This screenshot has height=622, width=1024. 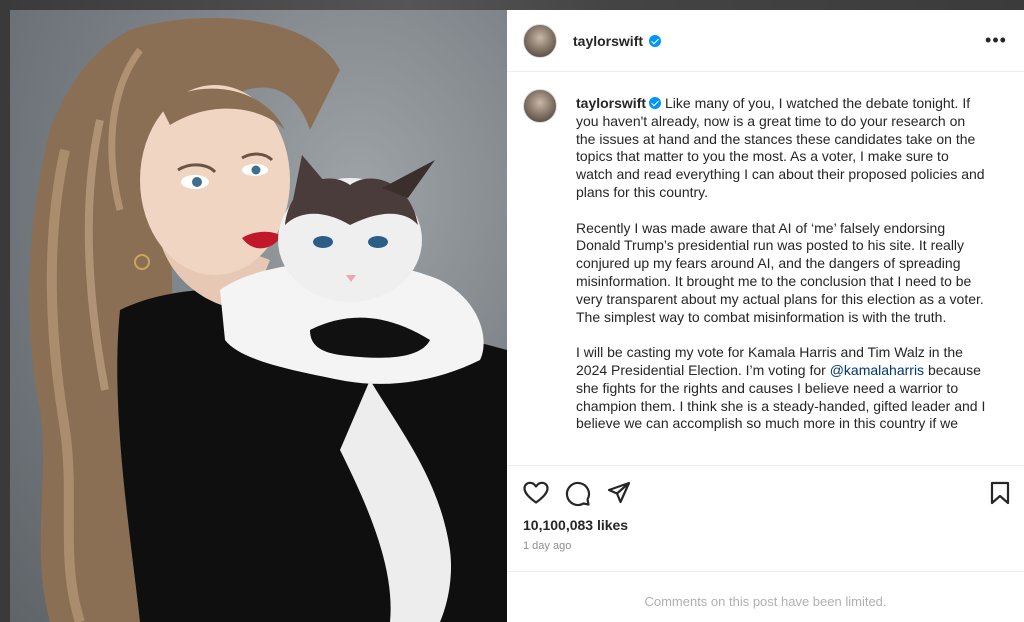 What do you see at coordinates (655, 41) in the screenshot?
I see `verified-badge-icon` at bounding box center [655, 41].